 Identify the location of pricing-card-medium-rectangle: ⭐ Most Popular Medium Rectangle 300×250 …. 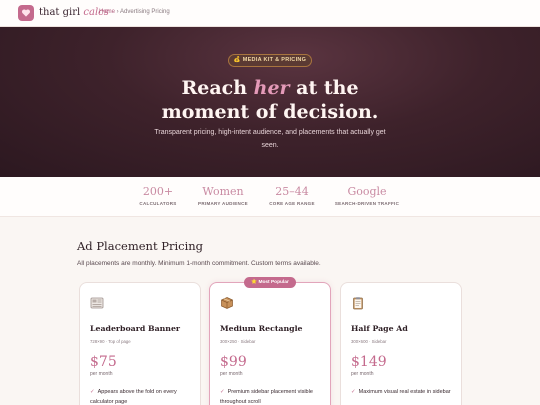
(270, 341).